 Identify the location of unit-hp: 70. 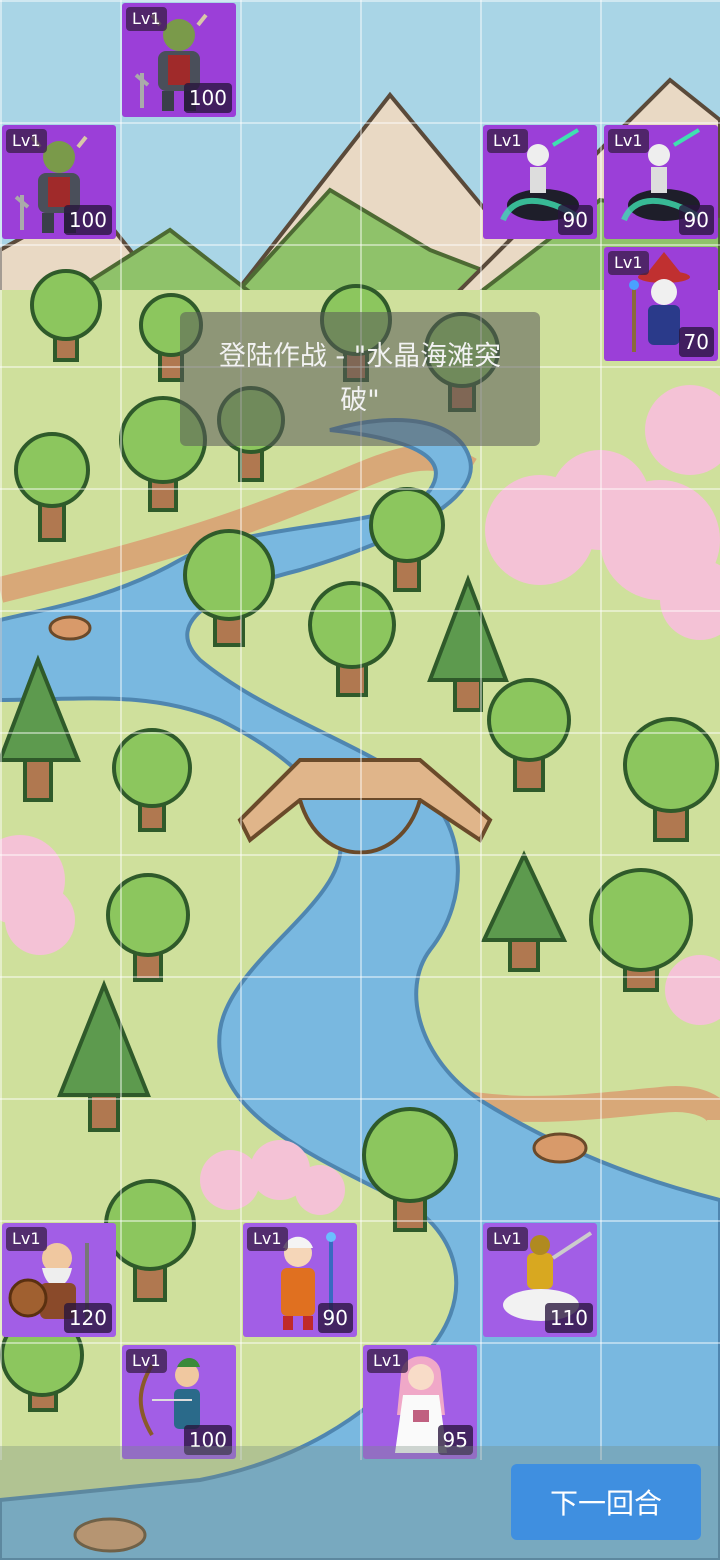
(696, 342).